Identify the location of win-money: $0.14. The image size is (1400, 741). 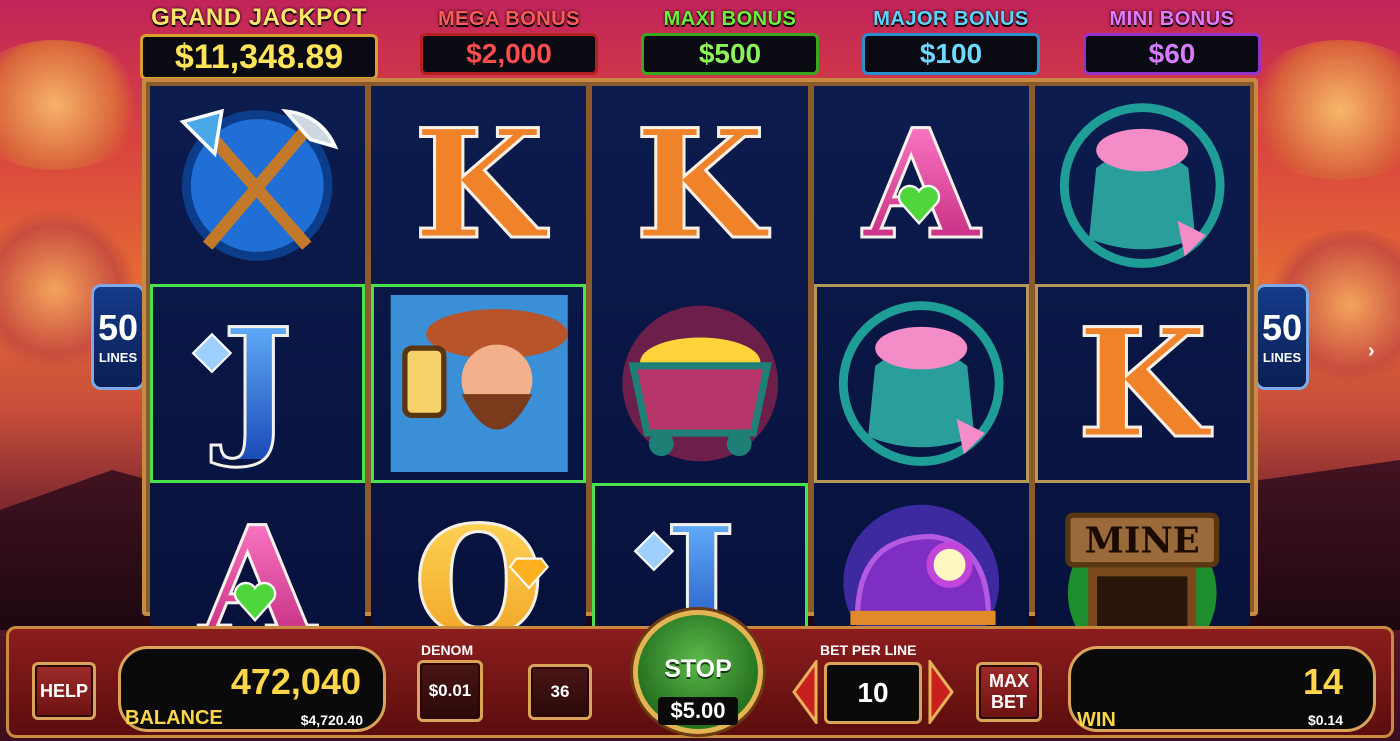
(1325, 720).